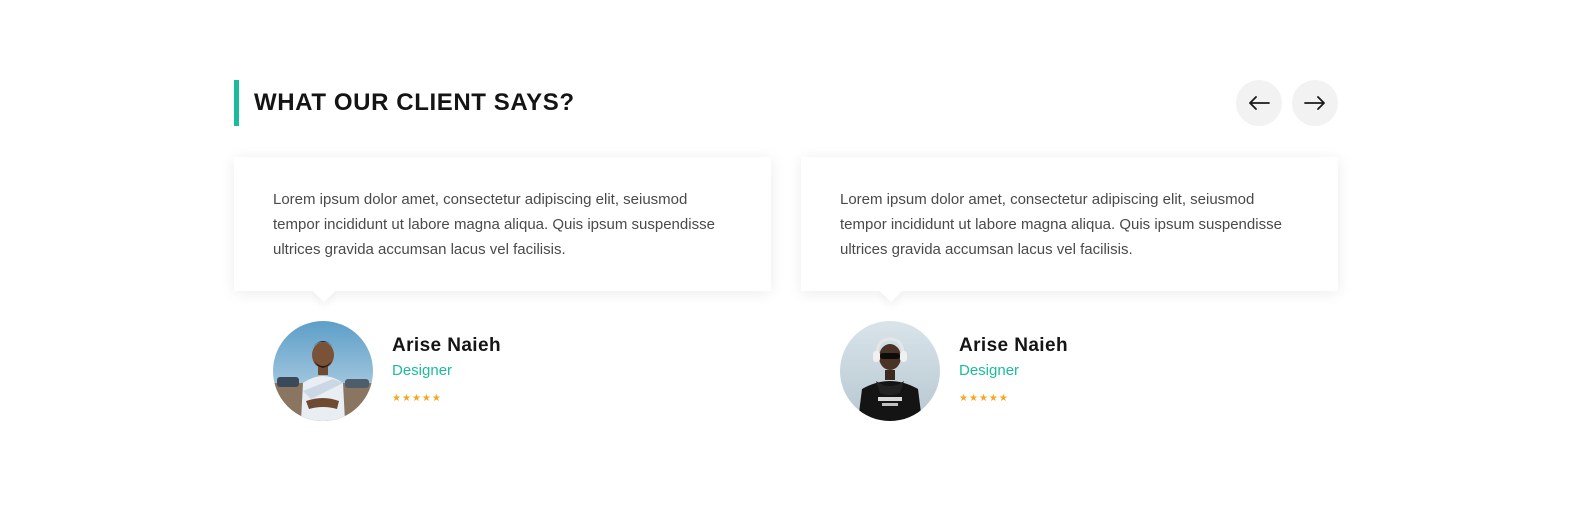 The image size is (1576, 517). I want to click on arrow-right-icon, so click(1314, 103).